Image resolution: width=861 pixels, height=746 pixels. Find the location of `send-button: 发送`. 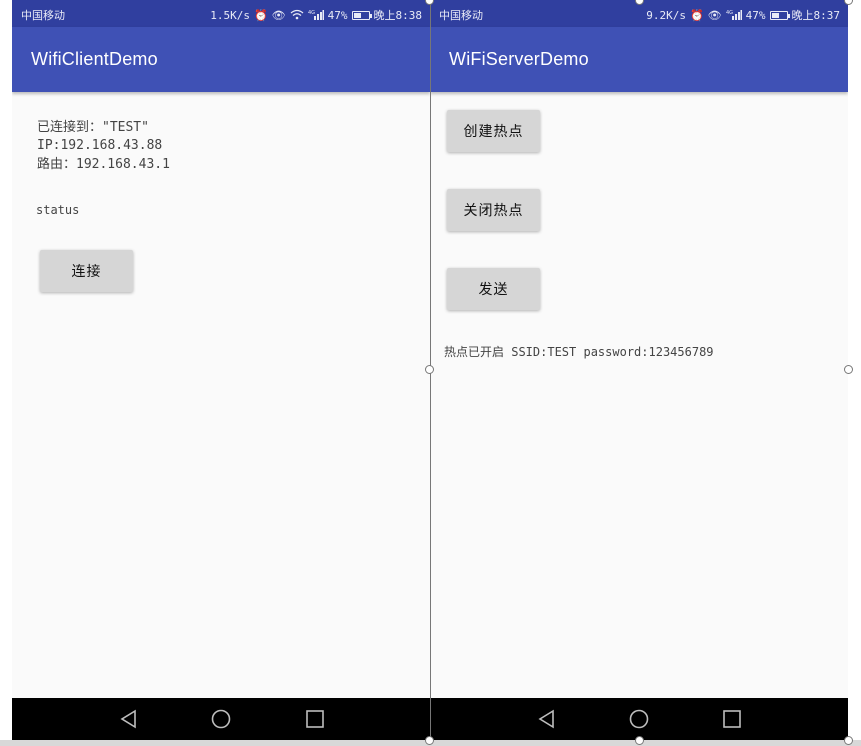

send-button: 发送 is located at coordinates (493, 289).